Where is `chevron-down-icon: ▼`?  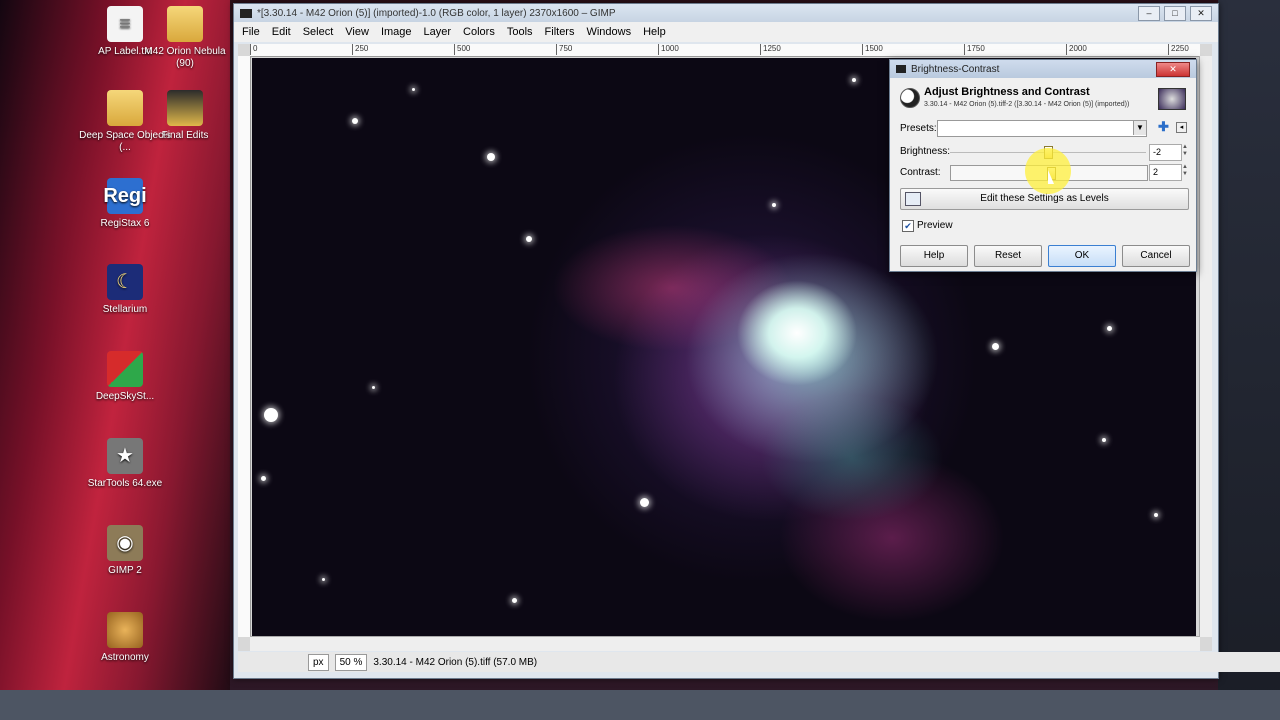 chevron-down-icon: ▼ is located at coordinates (1139, 128).